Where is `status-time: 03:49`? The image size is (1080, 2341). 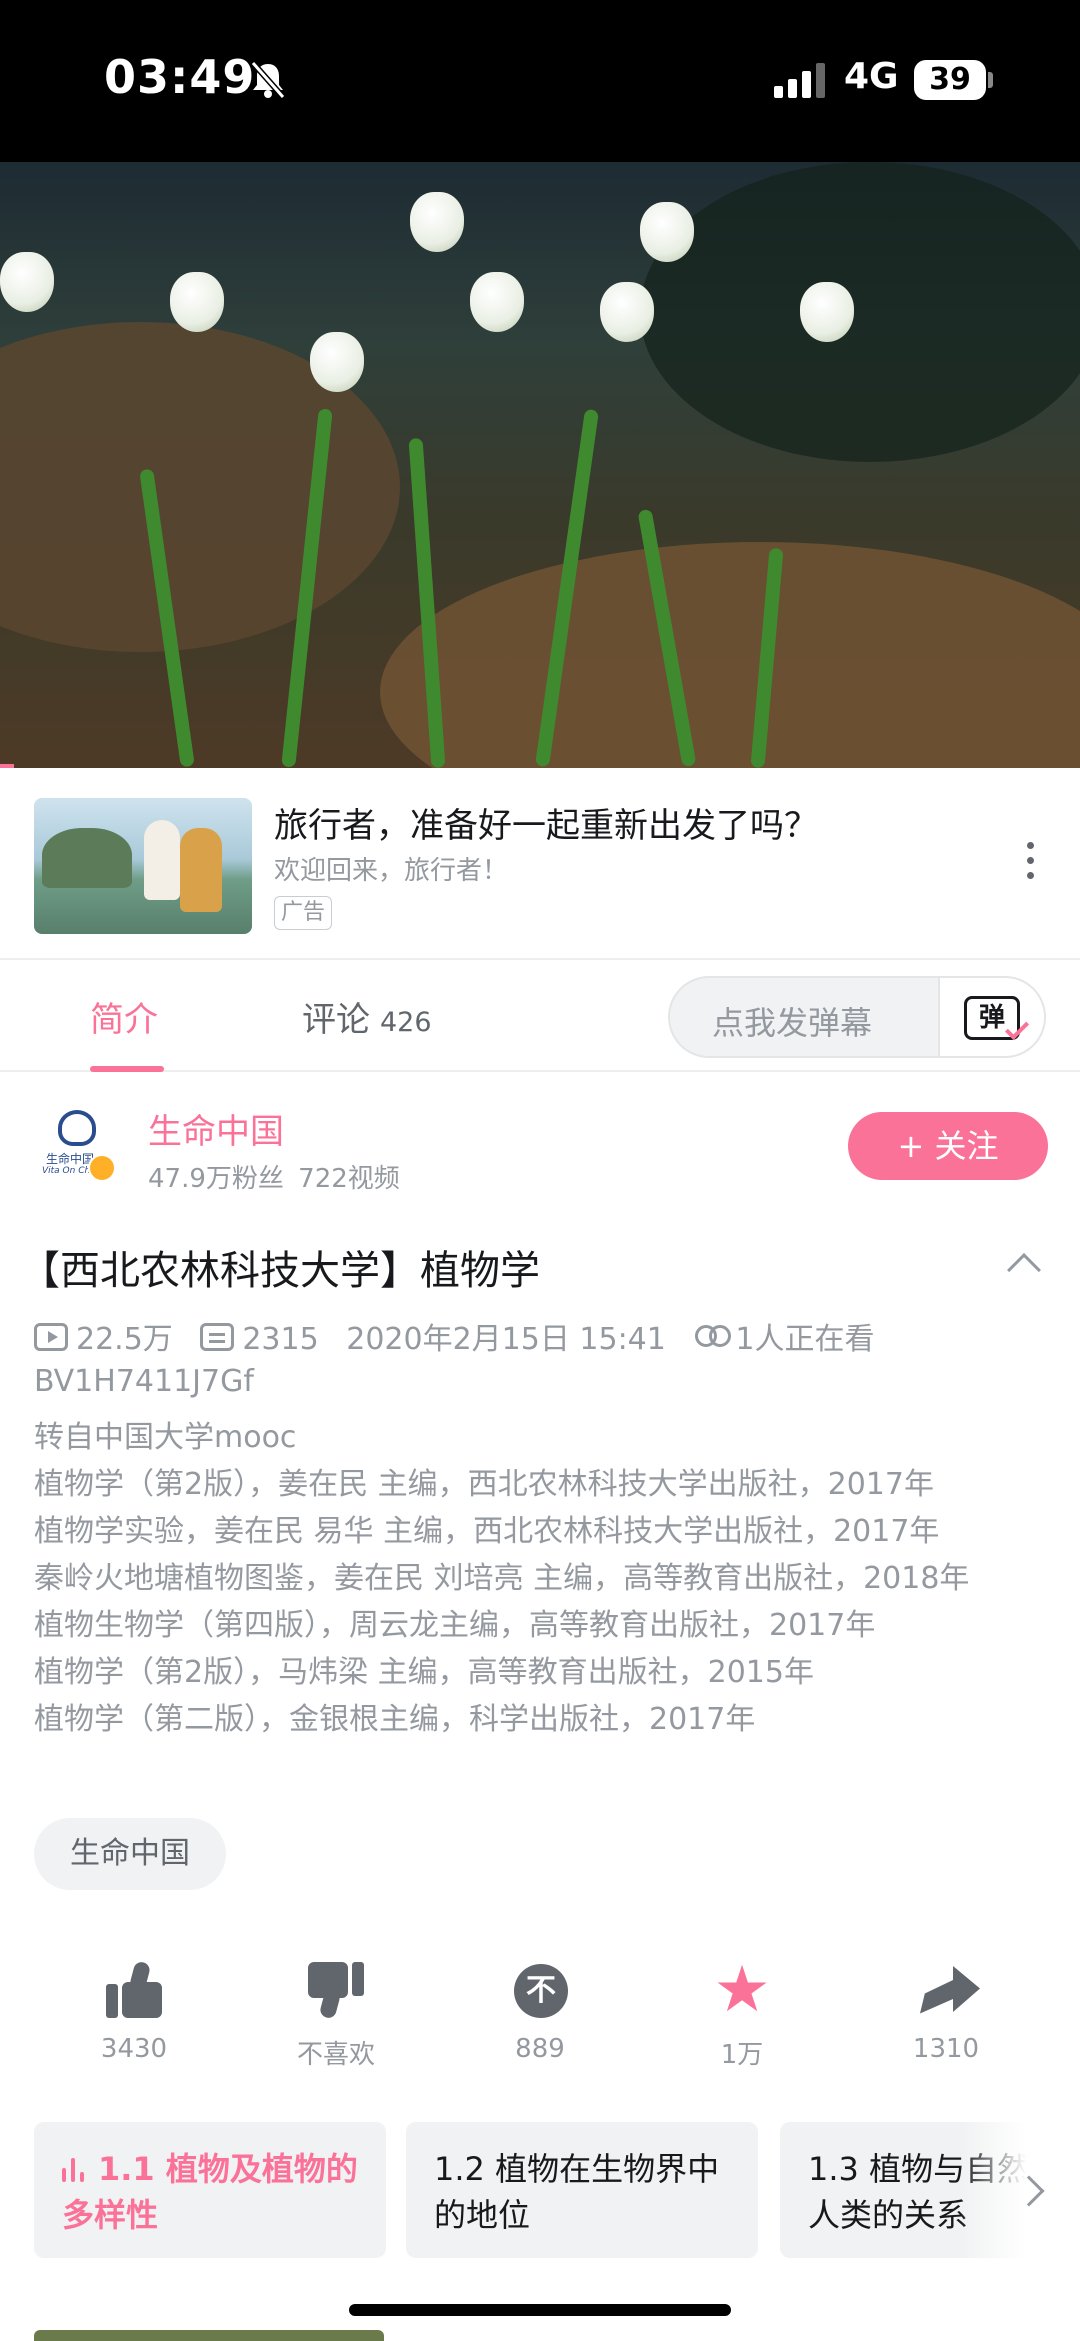
status-time: 03:49 is located at coordinates (180, 77).